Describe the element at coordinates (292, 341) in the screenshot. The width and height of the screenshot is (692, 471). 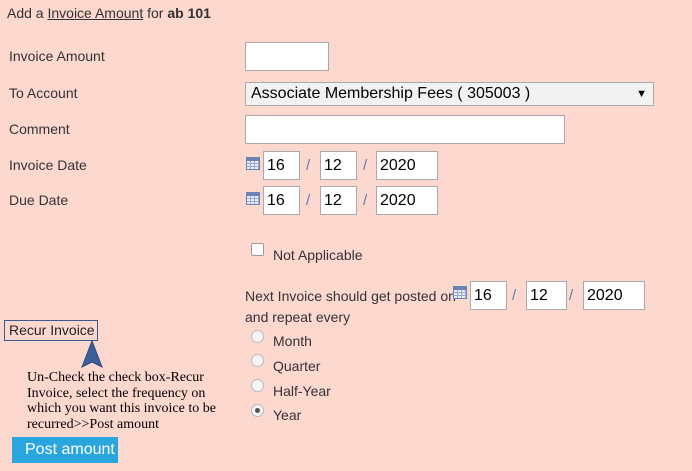
I see `radio-month-label: Month` at that location.